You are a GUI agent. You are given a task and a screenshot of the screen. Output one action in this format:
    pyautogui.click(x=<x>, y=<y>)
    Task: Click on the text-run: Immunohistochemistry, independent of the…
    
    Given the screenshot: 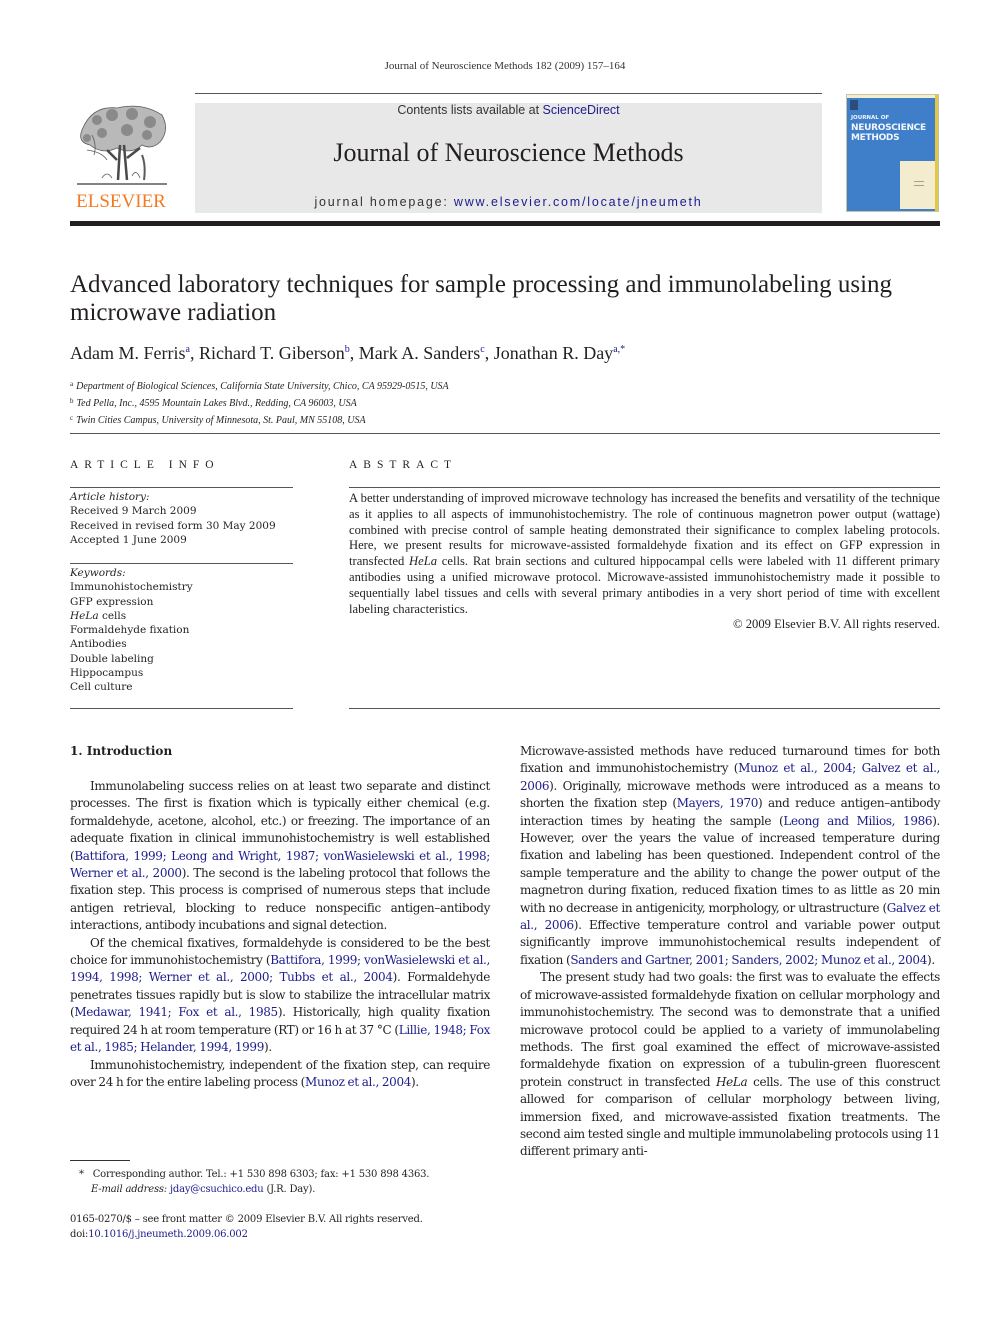 What is the action you would take?
    pyautogui.click(x=280, y=1073)
    